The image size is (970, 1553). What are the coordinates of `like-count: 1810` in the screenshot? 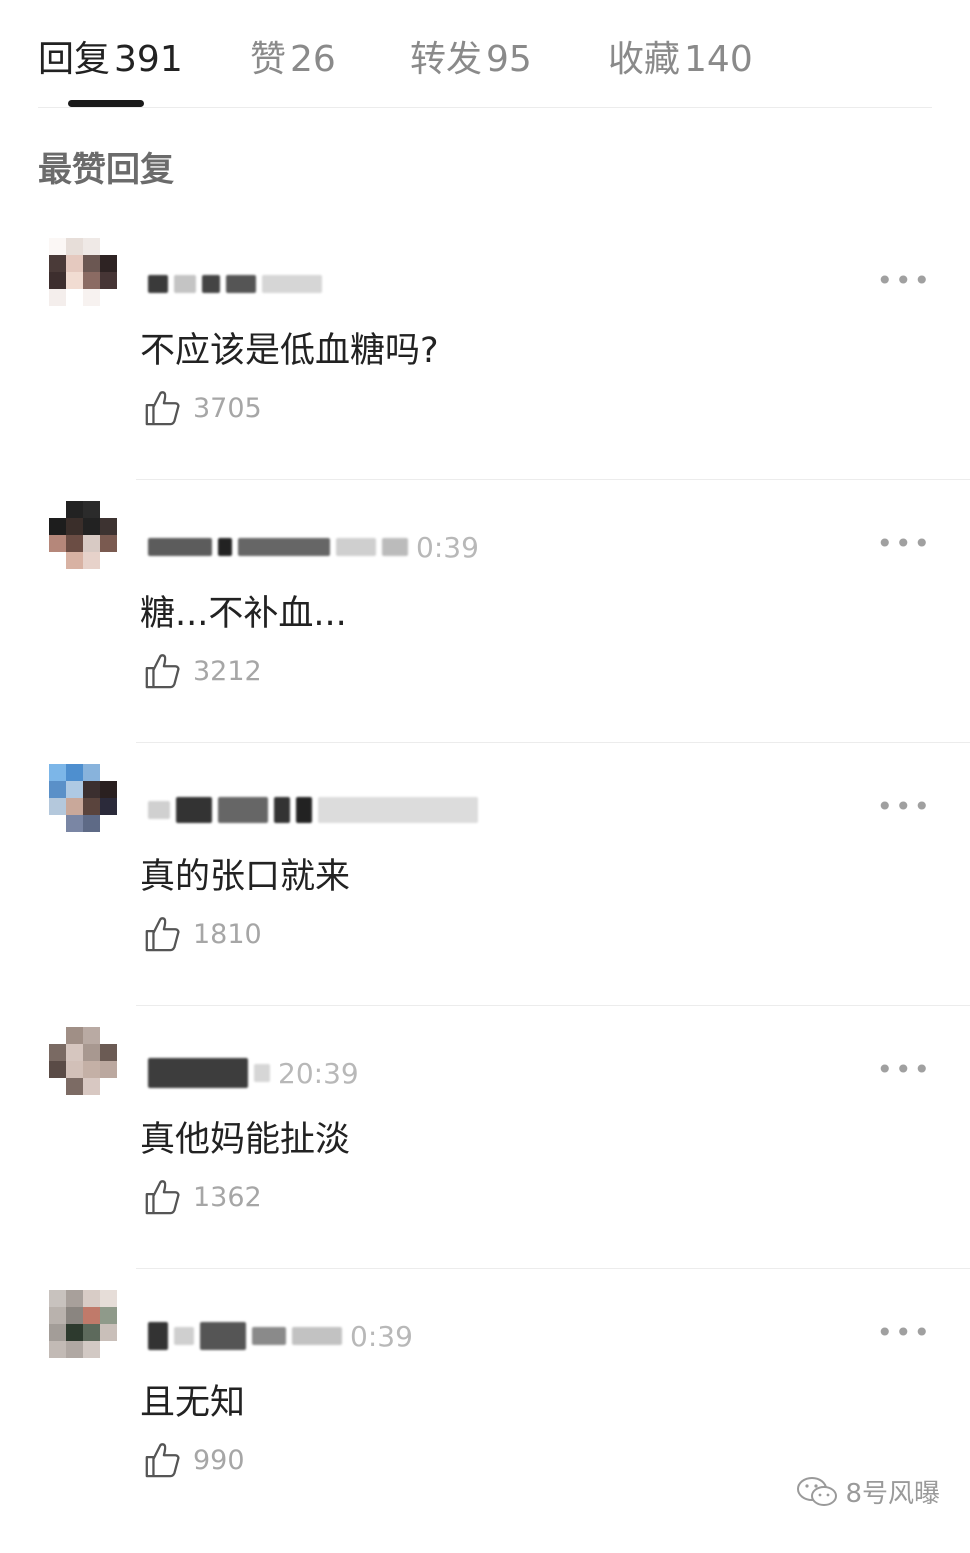 It's located at (227, 934).